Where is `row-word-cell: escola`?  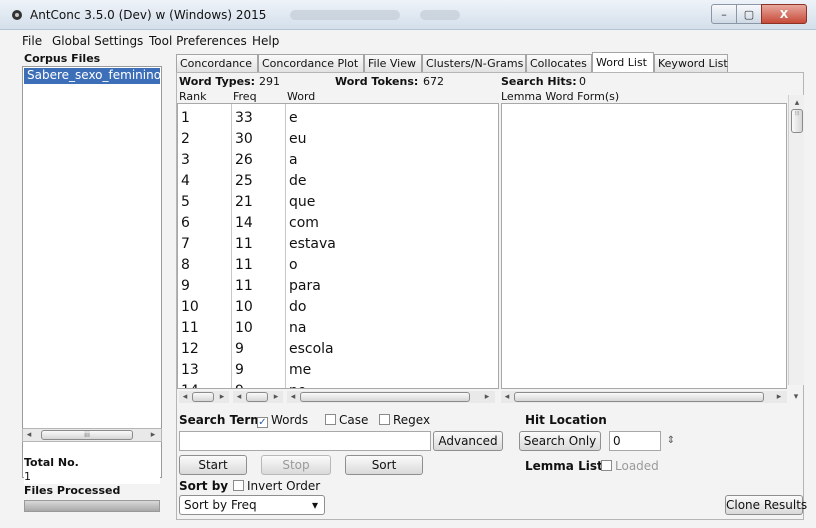
row-word-cell: escola is located at coordinates (311, 349).